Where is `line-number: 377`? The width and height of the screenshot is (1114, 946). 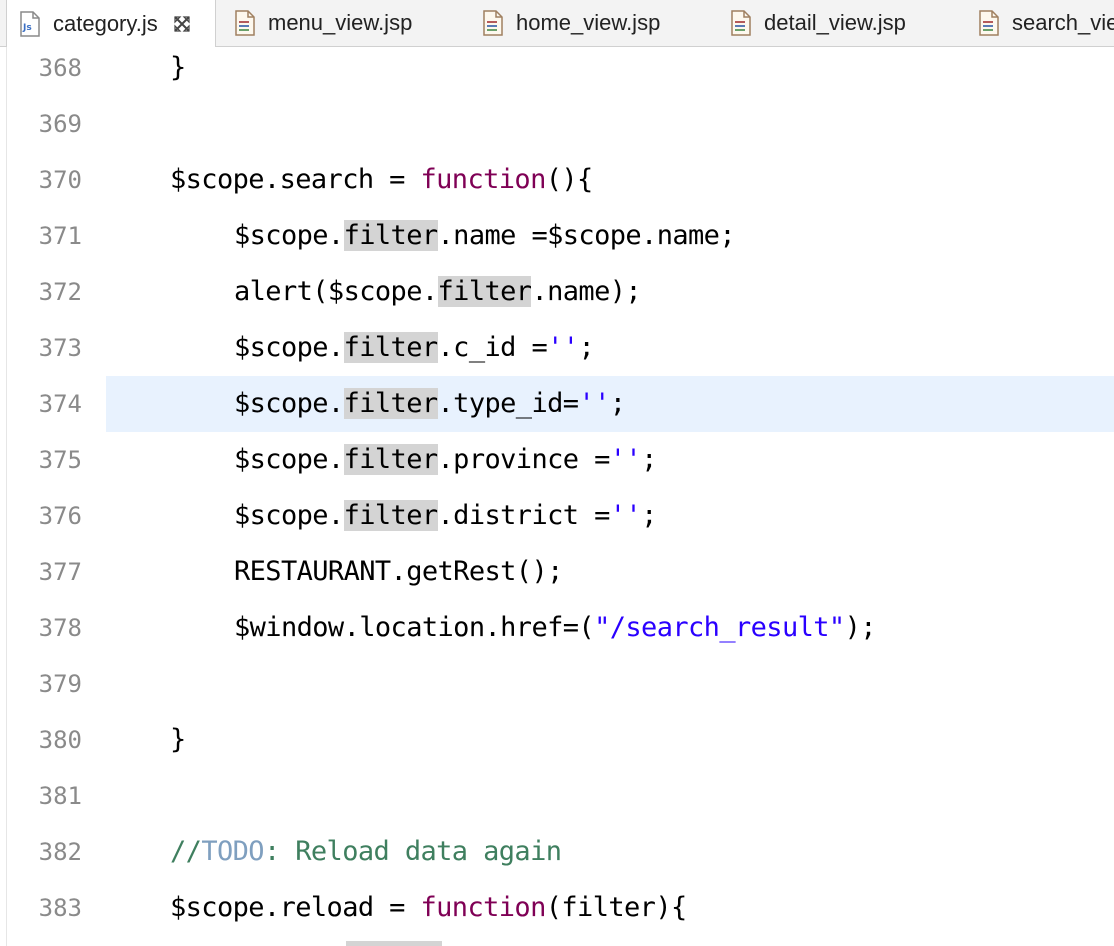
line-number: 377 is located at coordinates (60, 572).